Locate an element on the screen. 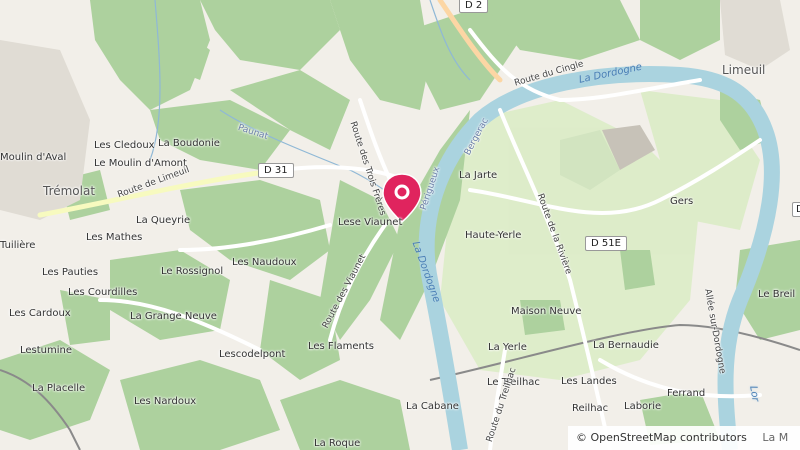 This screenshot has height=450, width=800. place-label: Reilhac is located at coordinates (590, 408).